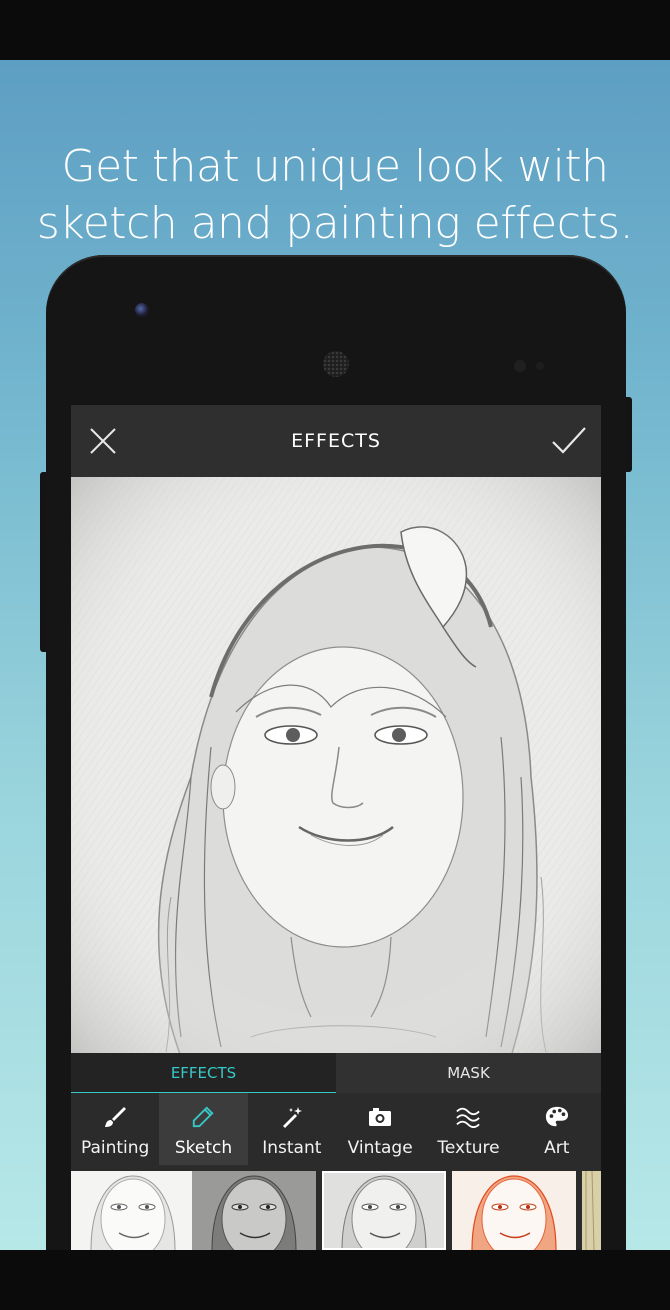 This screenshot has height=1310, width=670. I want to click on tab-effects: EFFECTS, so click(203, 1073).